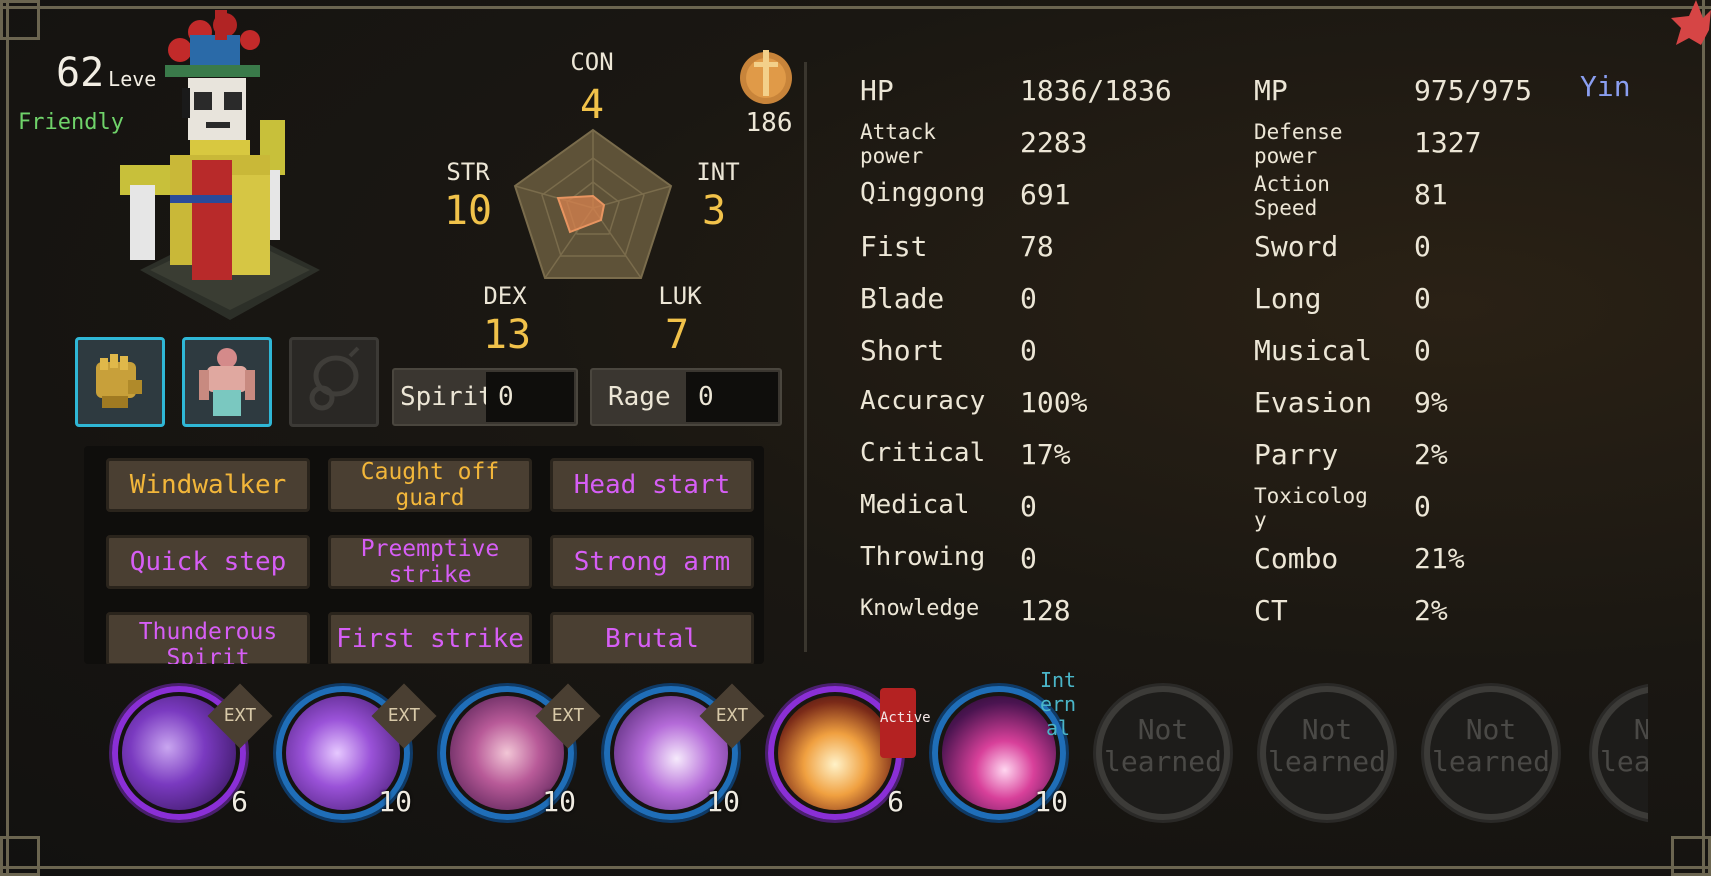 This screenshot has width=1711, height=876. Describe the element at coordinates (639, 397) in the screenshot. I see `rage-label: Rage` at that location.